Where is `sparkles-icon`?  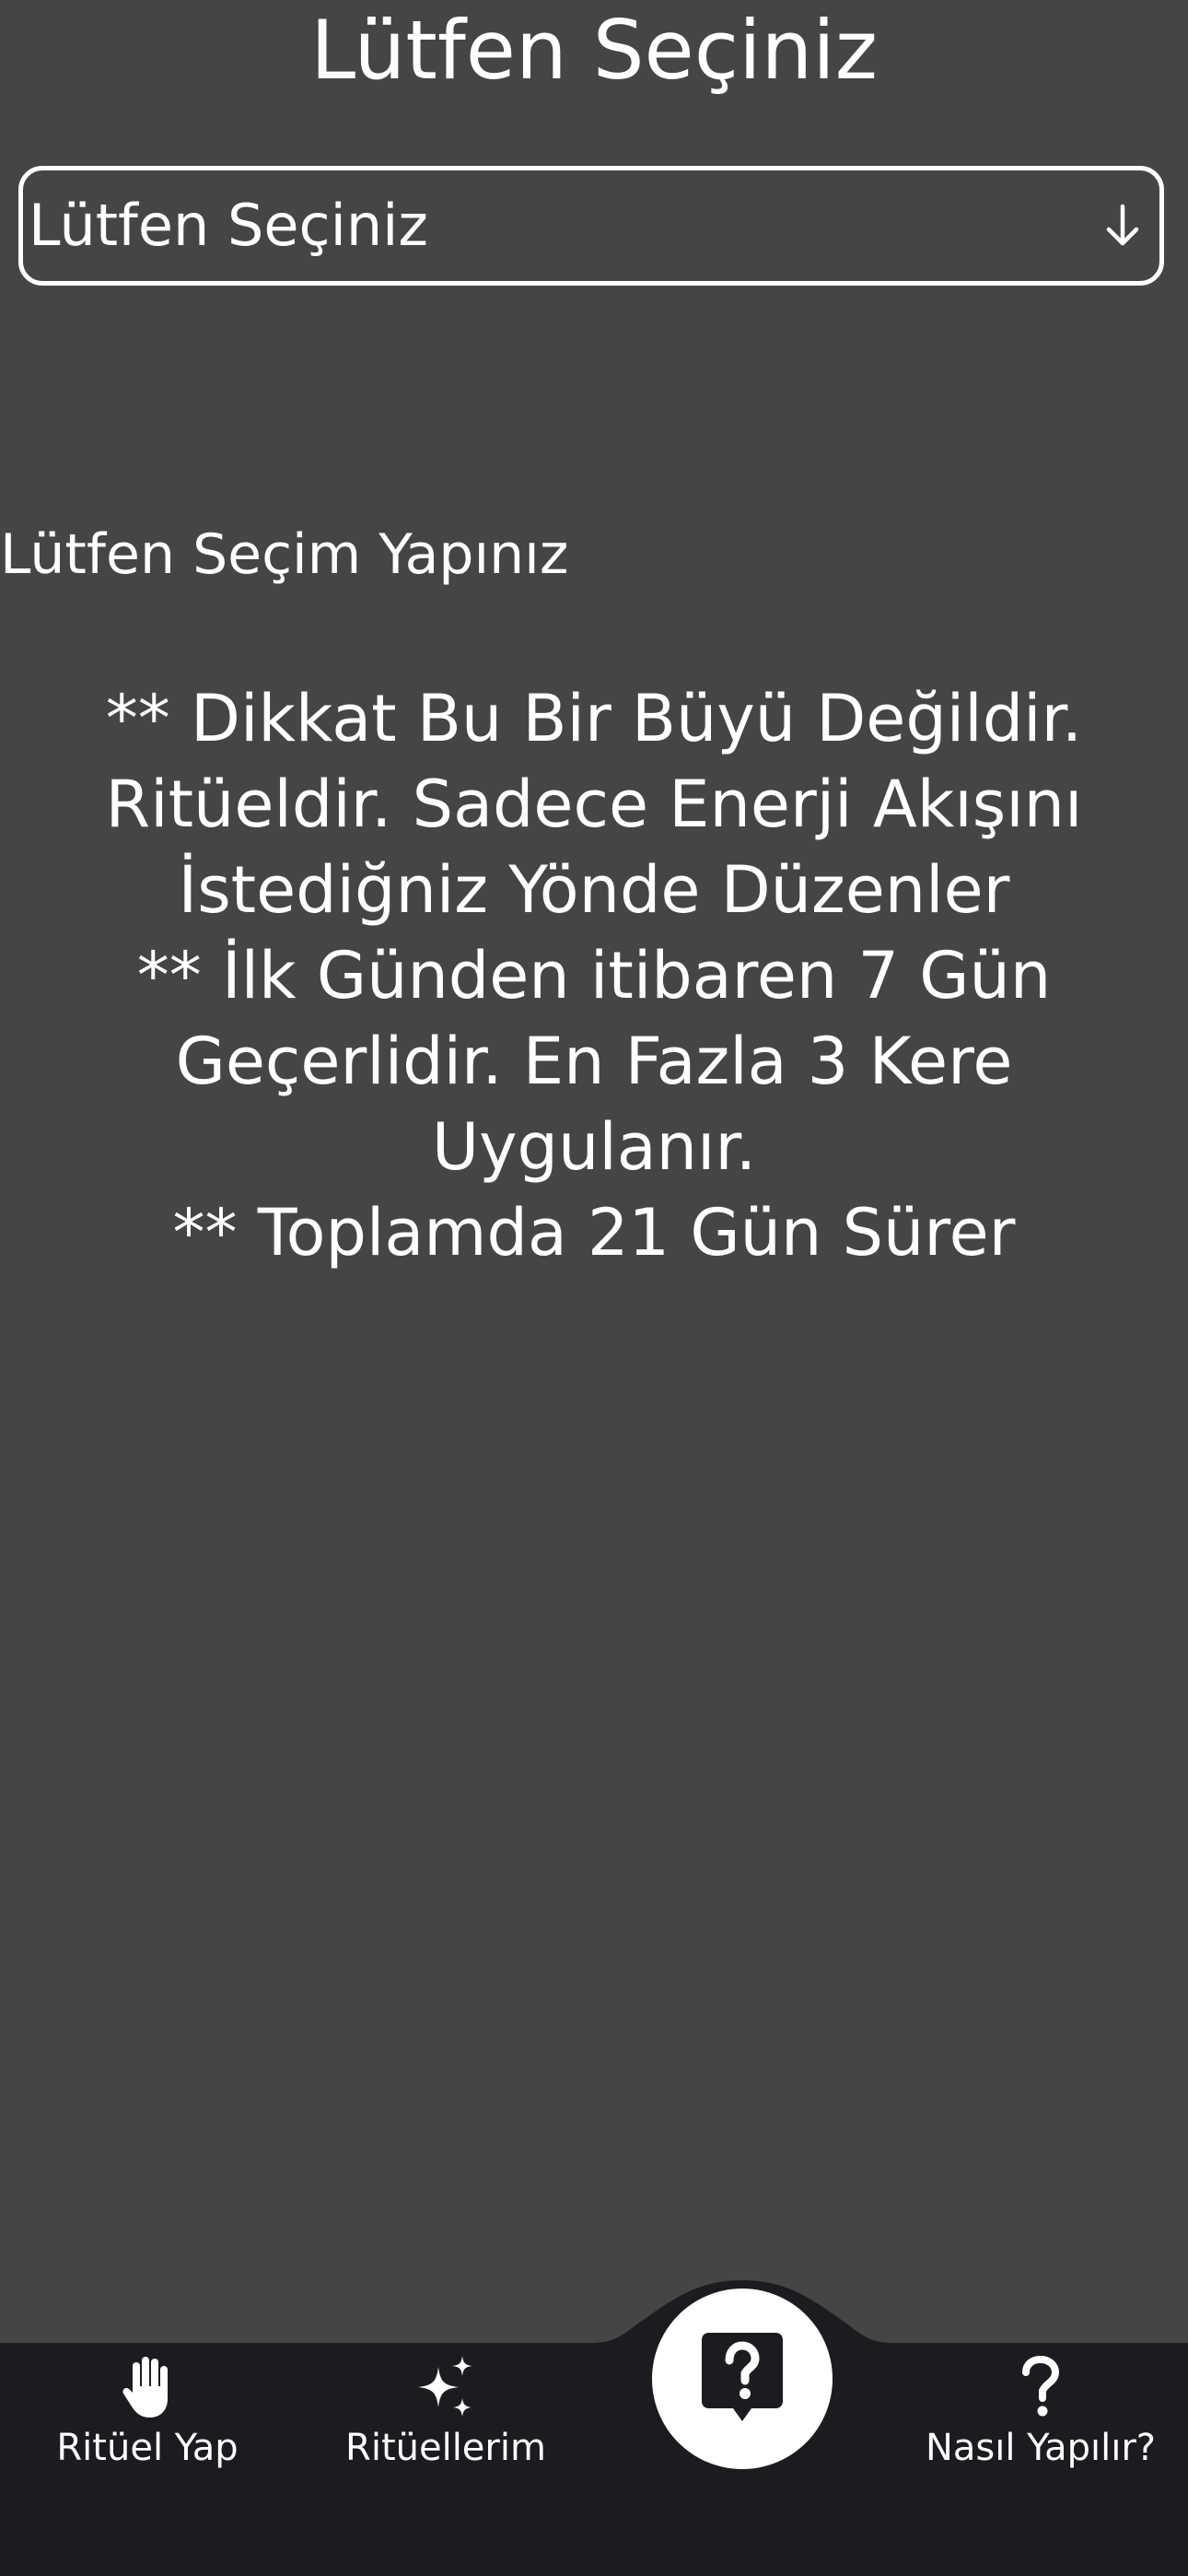 sparkles-icon is located at coordinates (446, 2387).